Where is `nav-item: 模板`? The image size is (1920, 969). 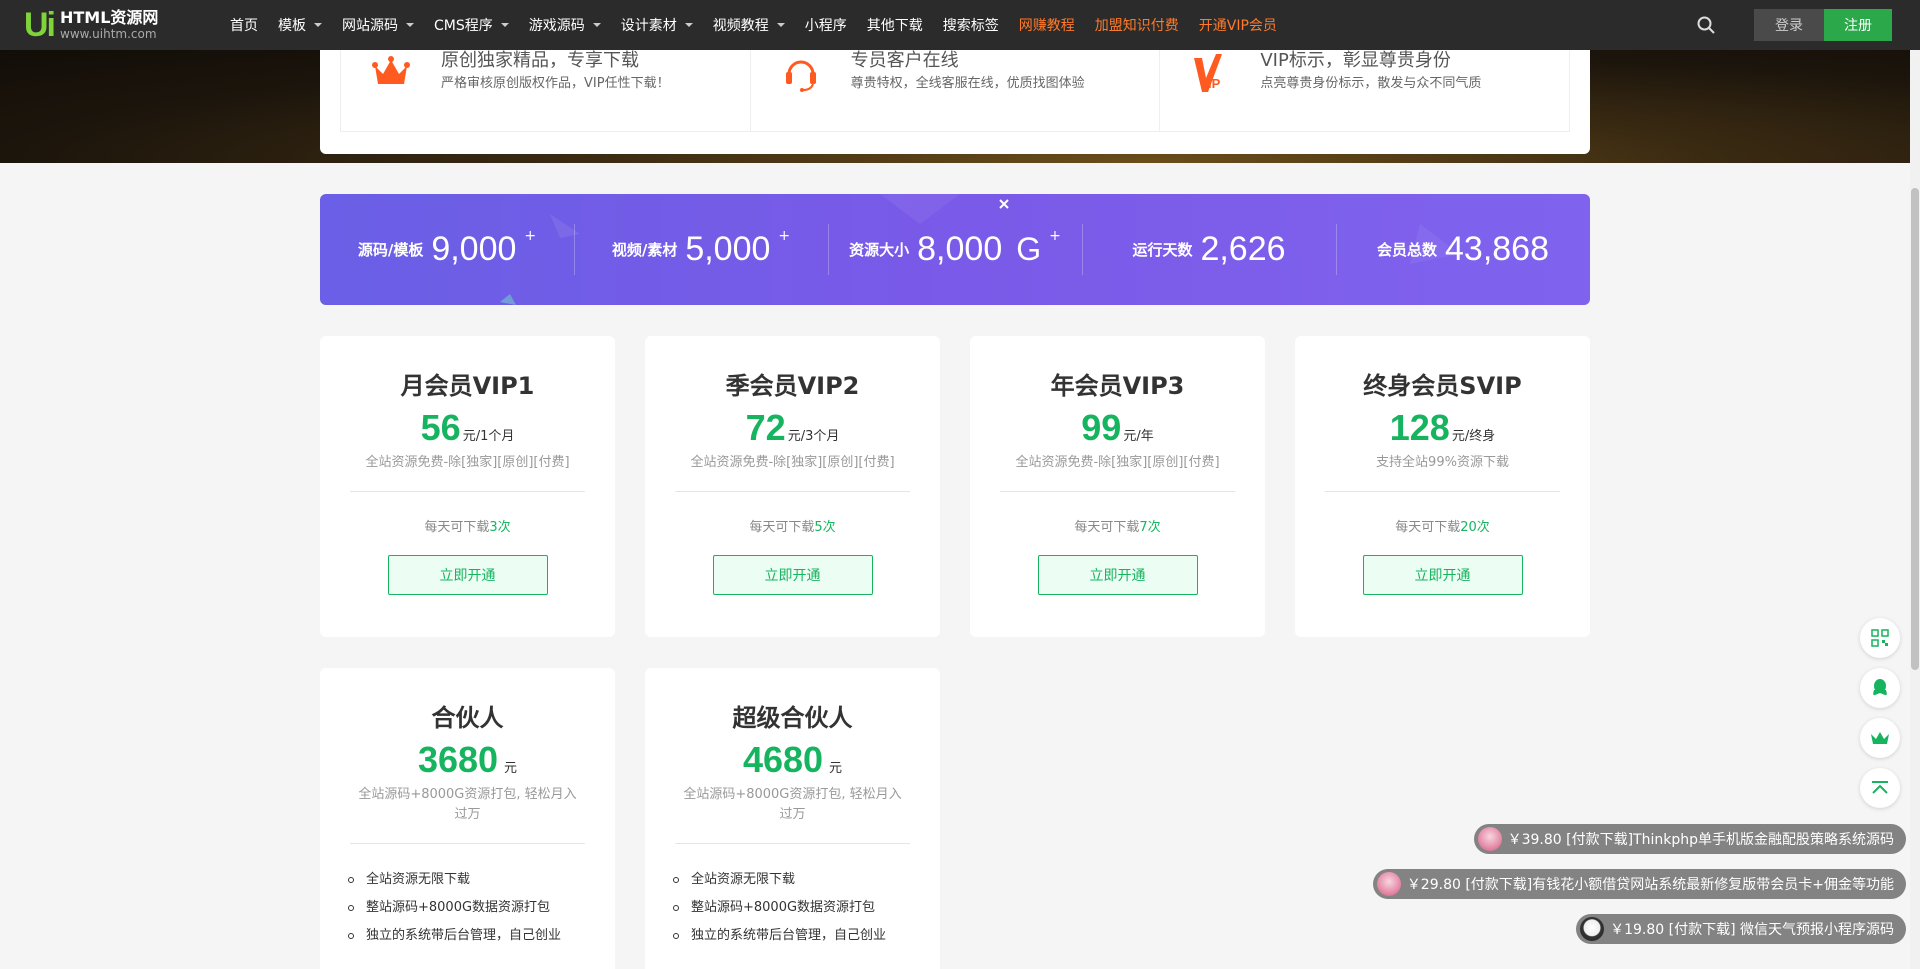
nav-item: 模板 is located at coordinates (300, 25).